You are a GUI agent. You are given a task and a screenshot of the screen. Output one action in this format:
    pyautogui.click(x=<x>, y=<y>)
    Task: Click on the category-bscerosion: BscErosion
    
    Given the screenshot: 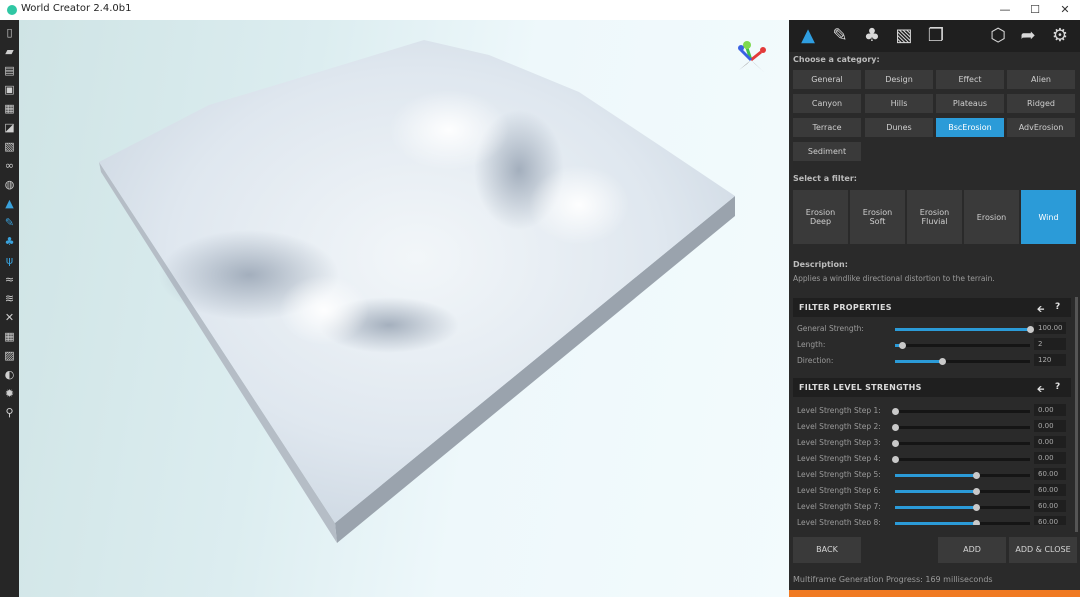 What is the action you would take?
    pyautogui.click(x=970, y=127)
    